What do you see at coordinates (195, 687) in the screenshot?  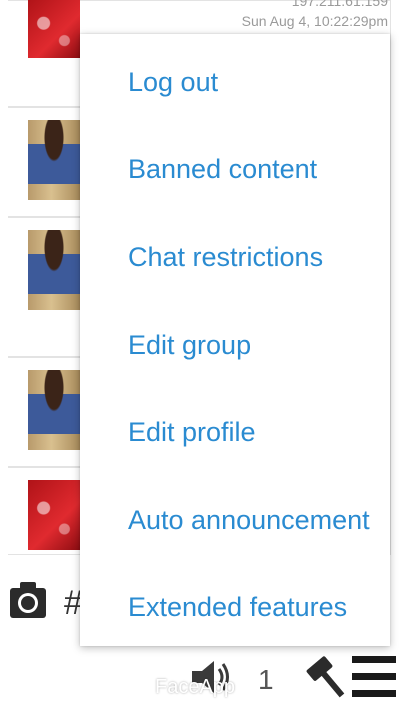 I see `watermark: FaceApp` at bounding box center [195, 687].